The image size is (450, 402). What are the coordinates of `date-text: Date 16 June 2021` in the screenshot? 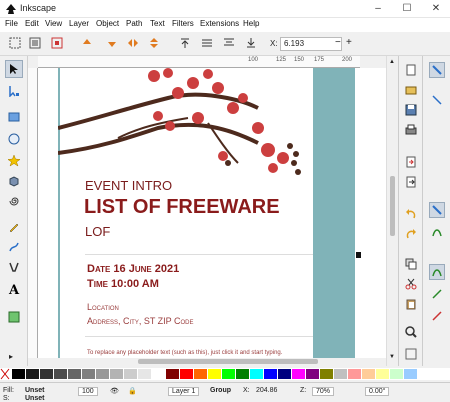 It's located at (133, 269).